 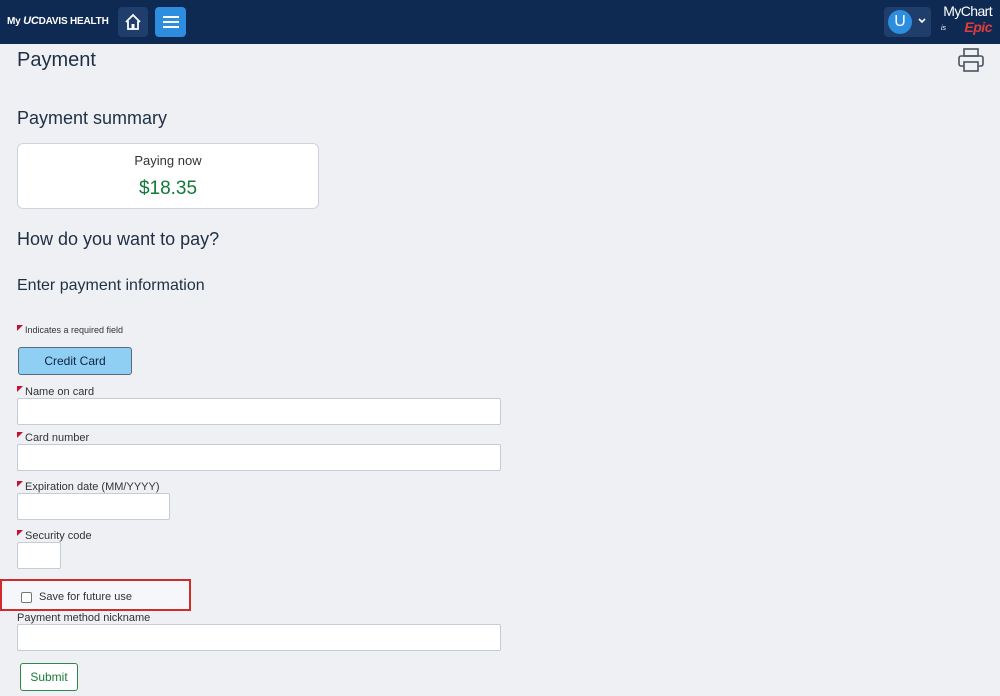 What do you see at coordinates (58, 536) in the screenshot?
I see `security-code-label-text: Security code` at bounding box center [58, 536].